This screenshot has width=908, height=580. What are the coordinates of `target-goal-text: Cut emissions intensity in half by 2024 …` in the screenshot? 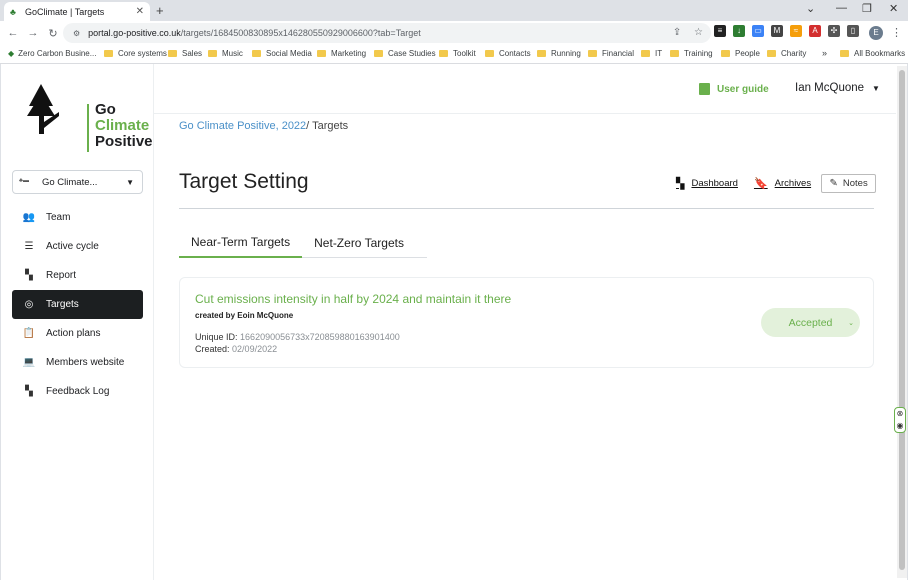 It's located at (353, 299).